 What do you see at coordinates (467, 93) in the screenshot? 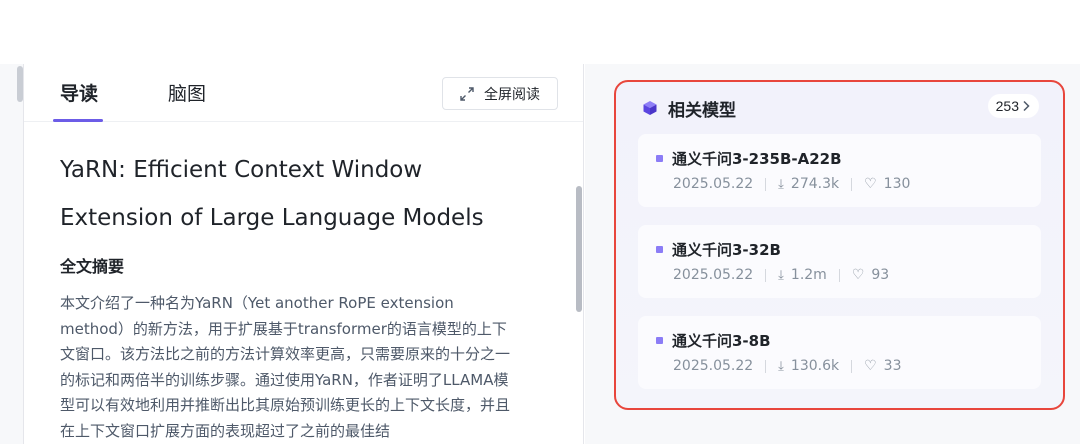
I see `expand-arrows-icon` at bounding box center [467, 93].